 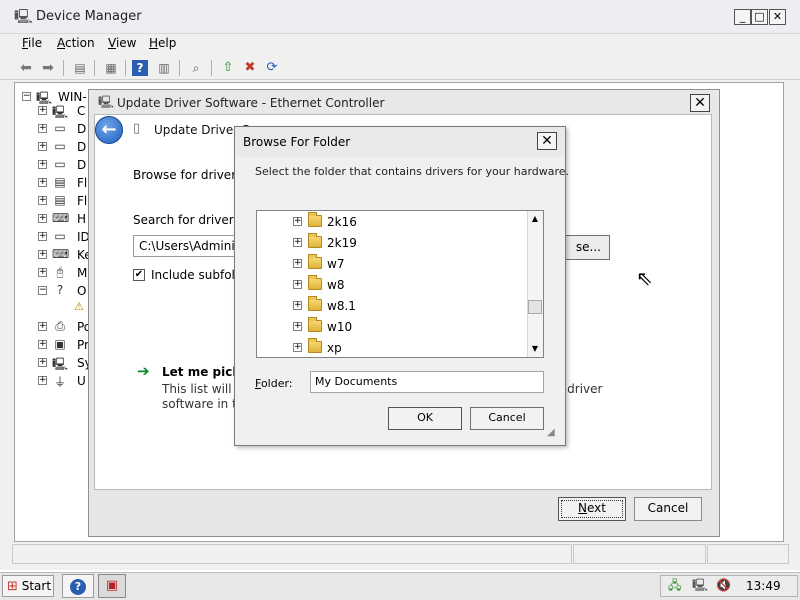 What do you see at coordinates (36, 586) in the screenshot?
I see `start-label: Start` at bounding box center [36, 586].